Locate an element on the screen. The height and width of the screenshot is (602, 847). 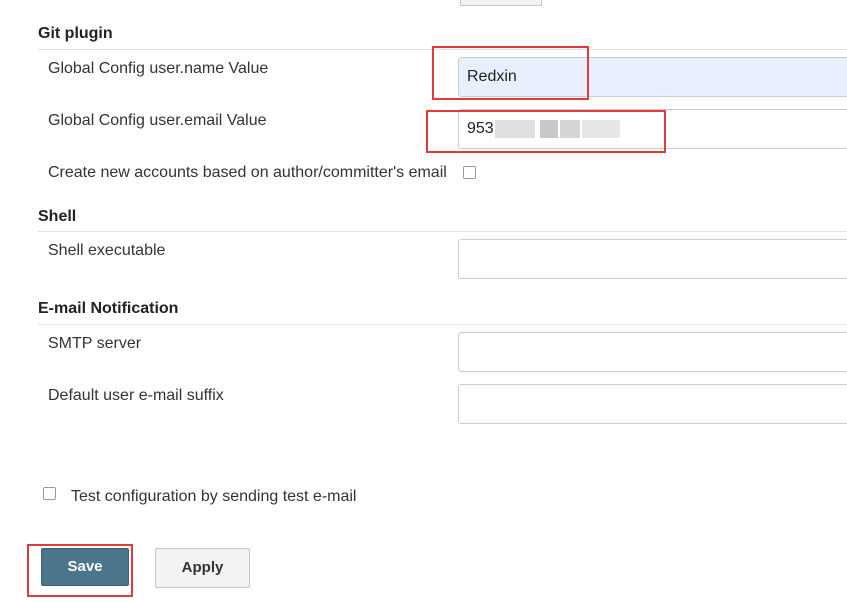
email-suffix-input is located at coordinates (652, 404).